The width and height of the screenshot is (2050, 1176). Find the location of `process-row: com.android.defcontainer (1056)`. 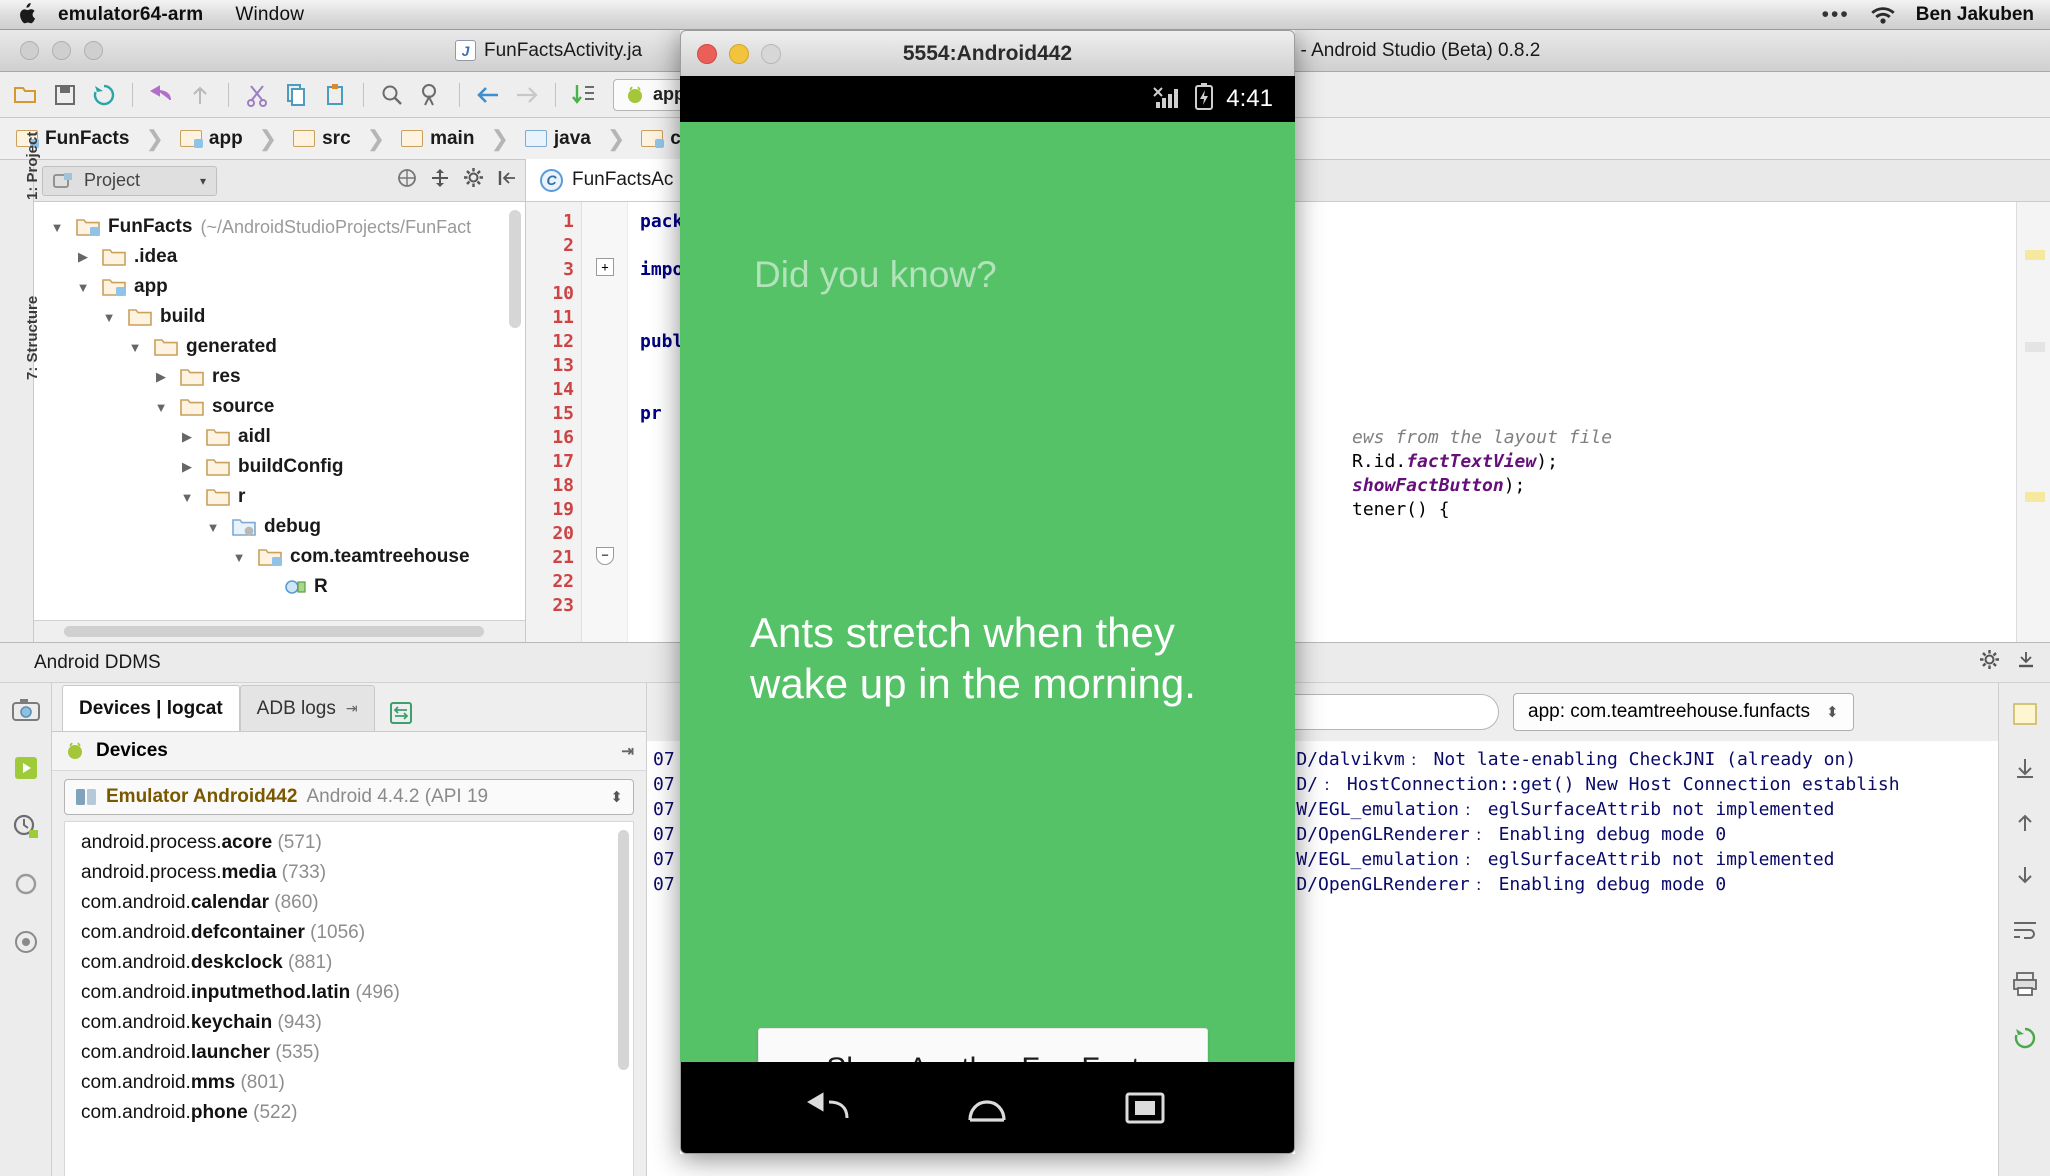

process-row: com.android.defcontainer (1056) is located at coordinates (349, 933).